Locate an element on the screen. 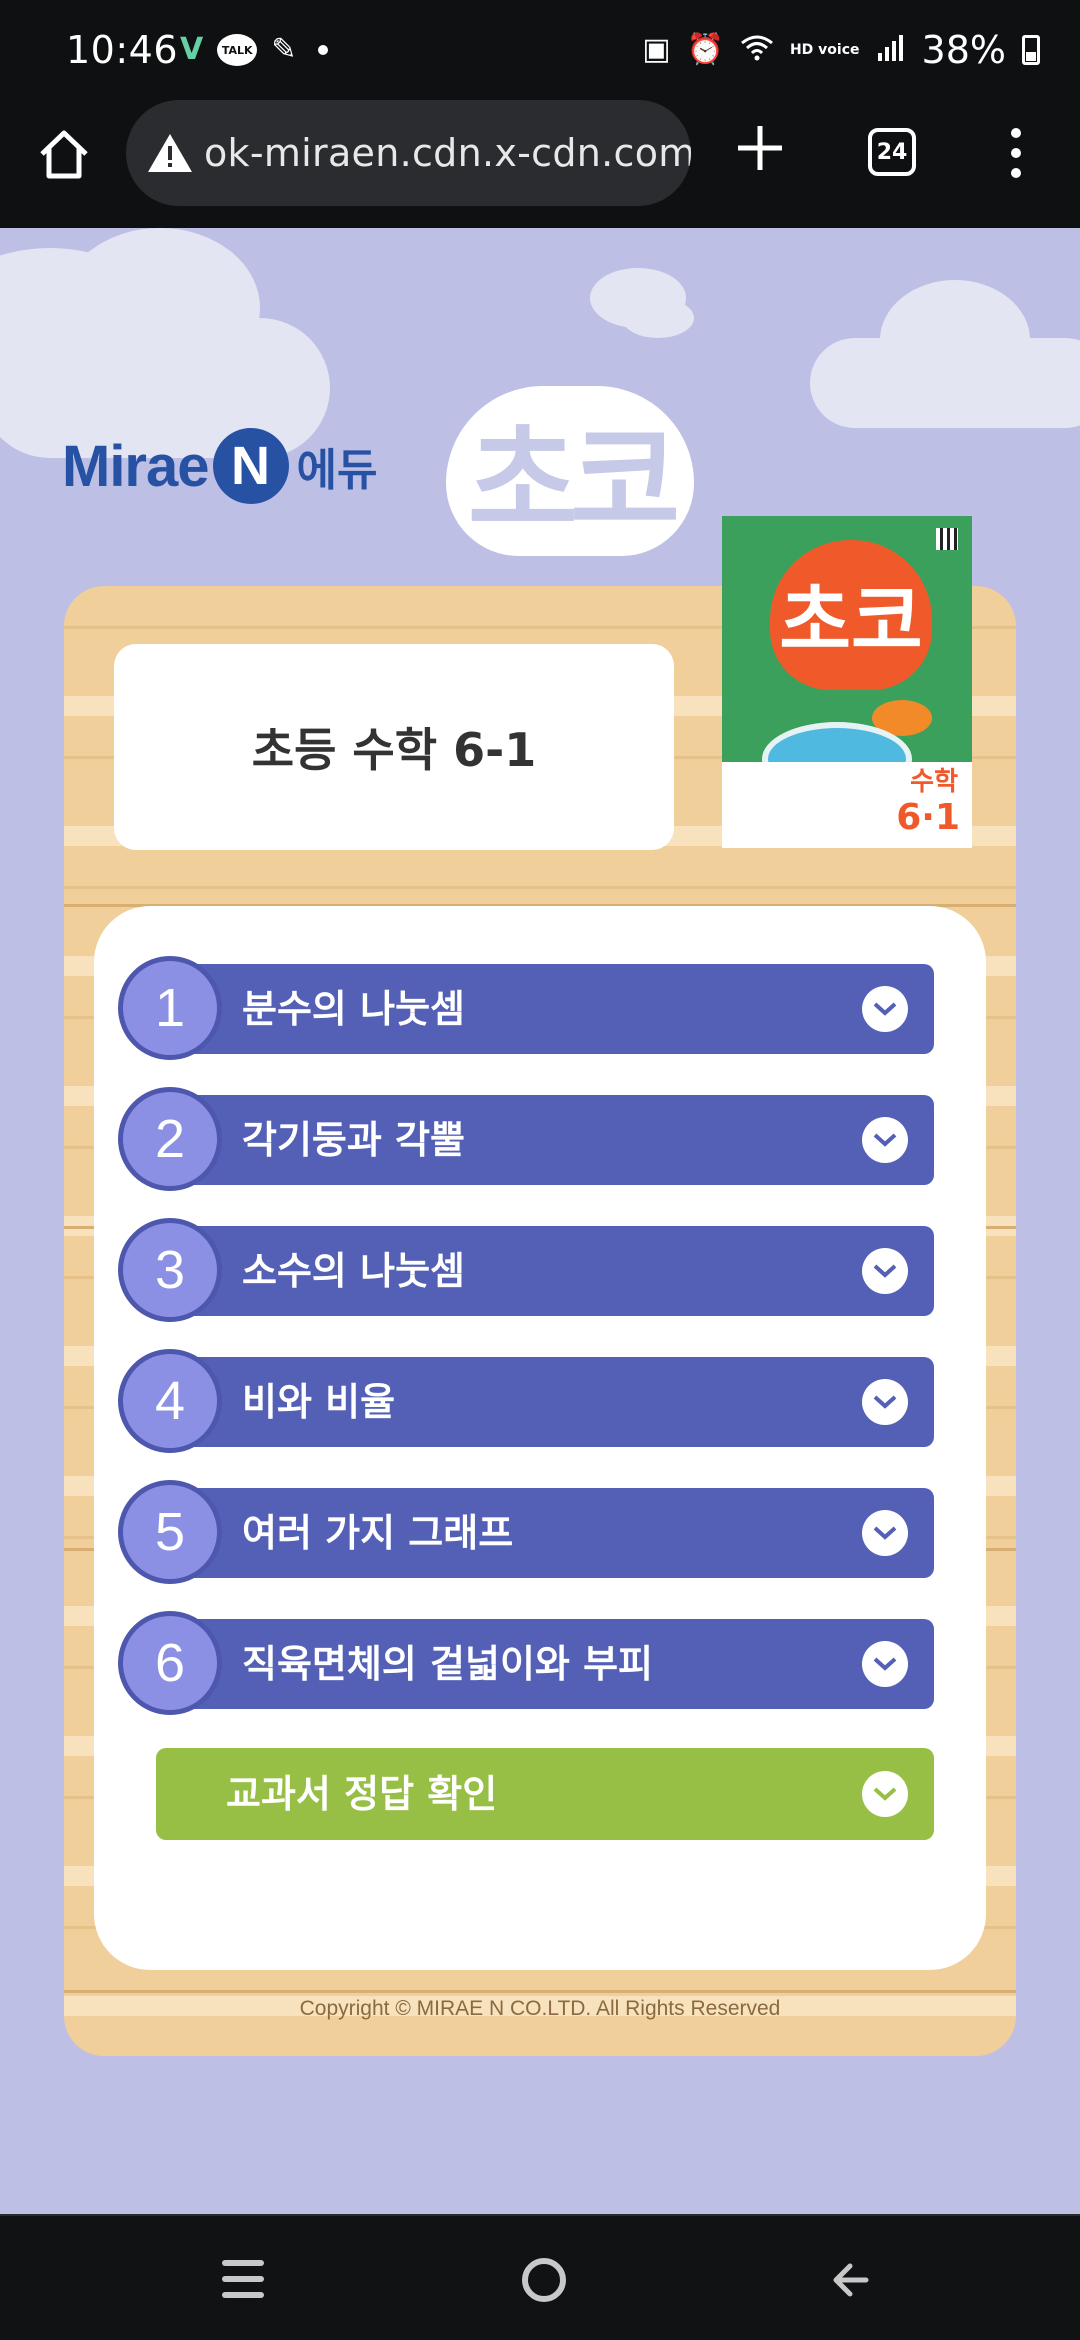 The image size is (1080, 2340). chapter-item-5: 5 여러 가지 그래프 is located at coordinates (526, 1532).